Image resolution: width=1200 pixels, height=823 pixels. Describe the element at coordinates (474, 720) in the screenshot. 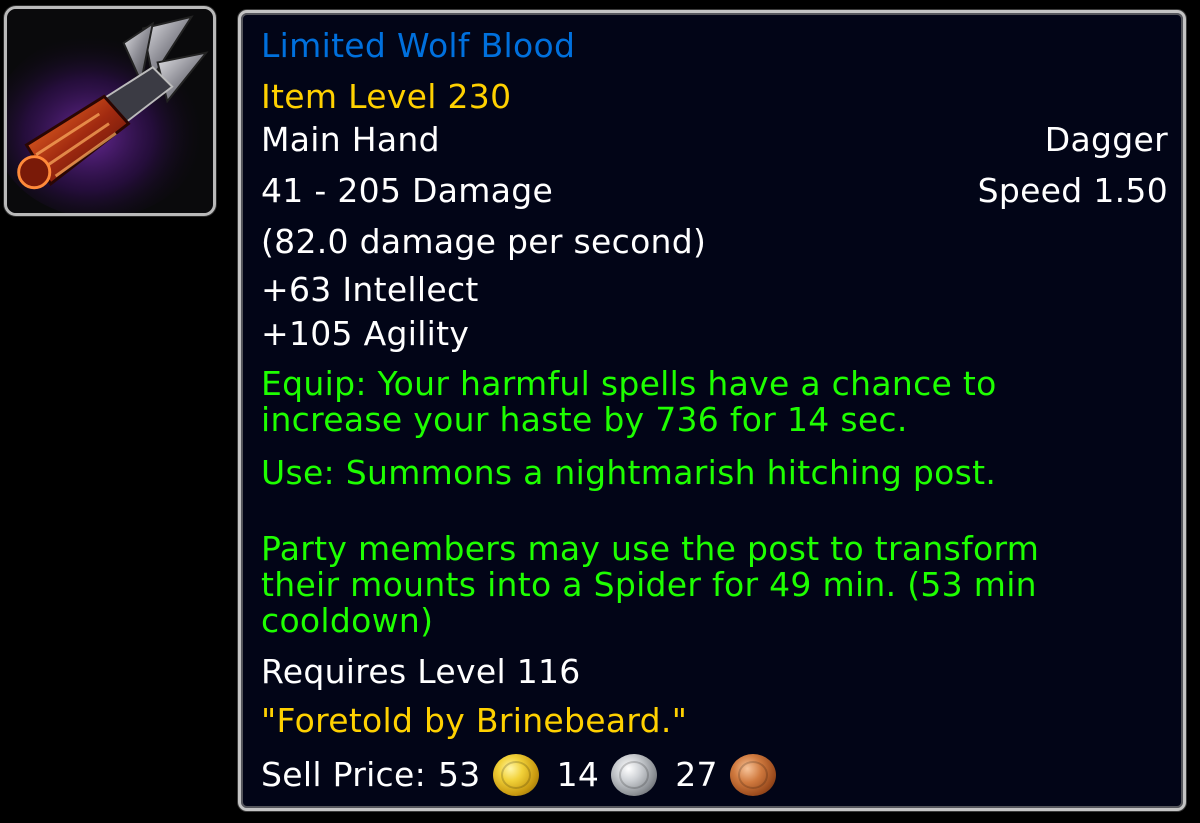

I see `flavor-text: "Foretold by Brinebeard."` at that location.